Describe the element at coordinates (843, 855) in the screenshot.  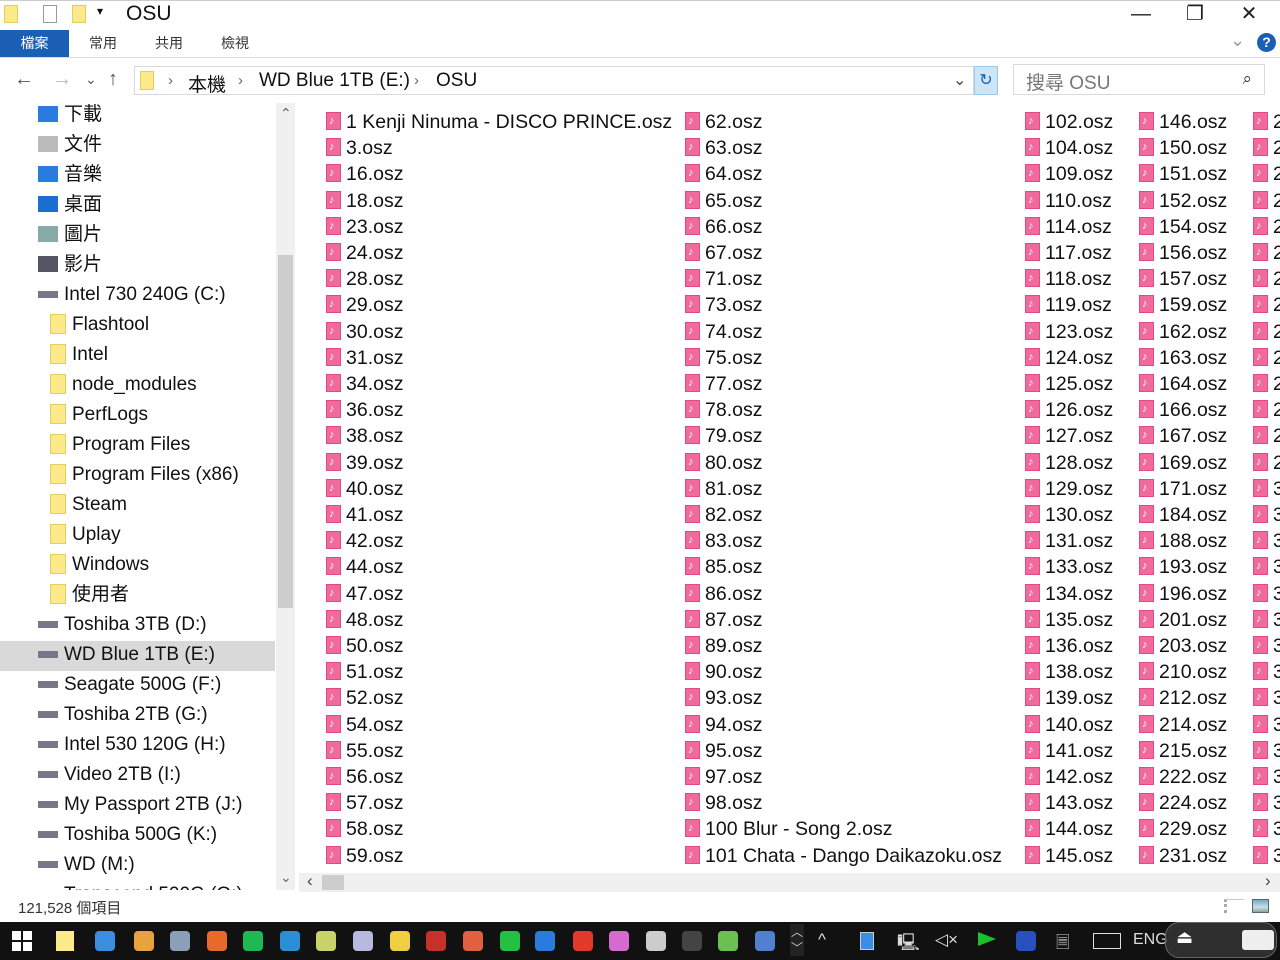
I see `file-item: 101 Chata - Dango Daikazoku.osz` at that location.